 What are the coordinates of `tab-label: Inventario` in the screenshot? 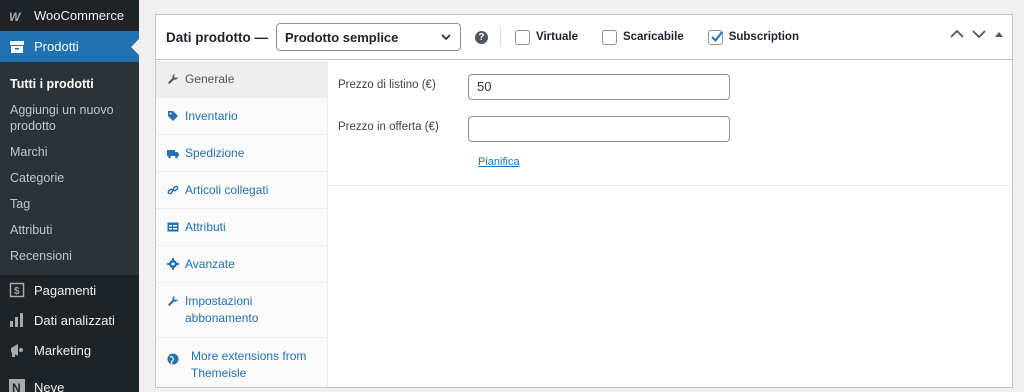 It's located at (211, 116).